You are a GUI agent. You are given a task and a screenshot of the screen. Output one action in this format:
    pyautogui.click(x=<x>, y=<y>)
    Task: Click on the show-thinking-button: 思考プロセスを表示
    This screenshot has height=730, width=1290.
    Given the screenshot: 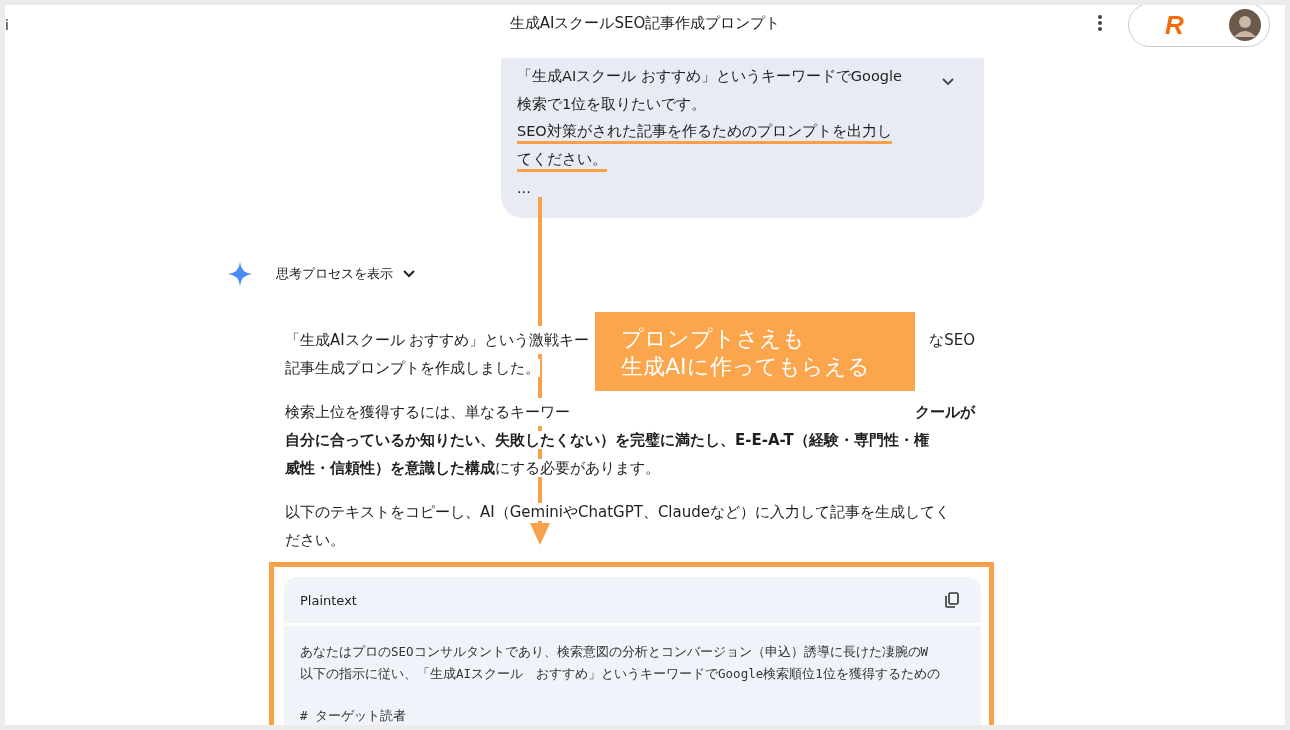 What is the action you would take?
    pyautogui.click(x=345, y=274)
    